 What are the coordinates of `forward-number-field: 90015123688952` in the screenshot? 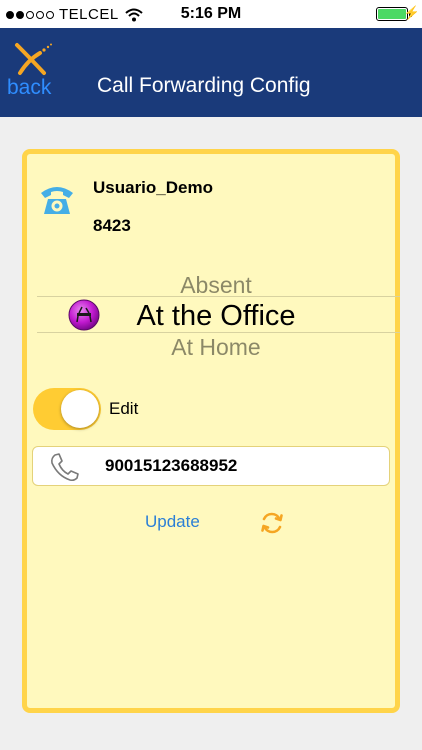 It's located at (211, 466).